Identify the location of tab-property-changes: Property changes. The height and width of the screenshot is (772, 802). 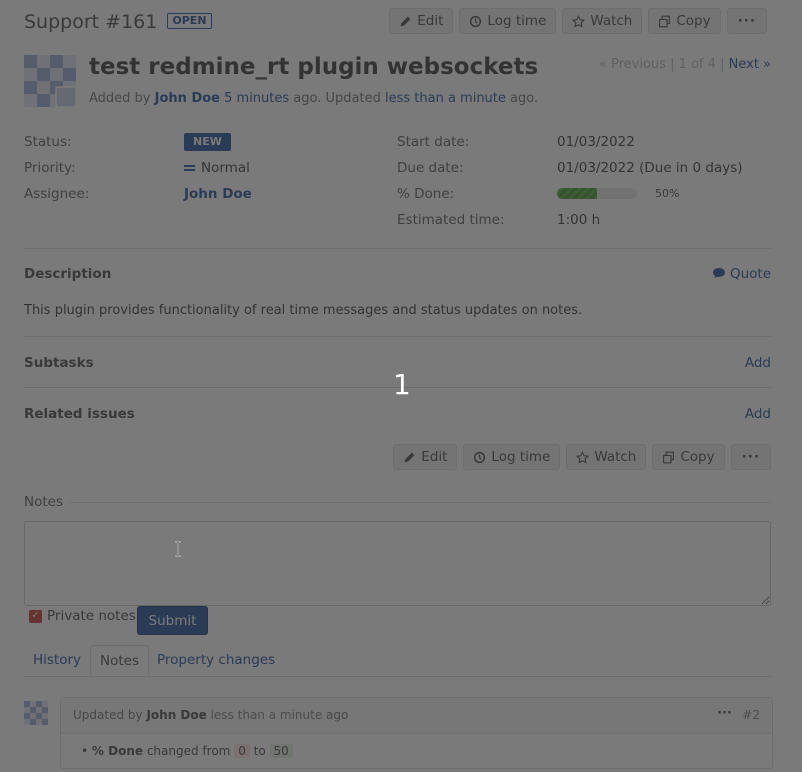
(216, 660).